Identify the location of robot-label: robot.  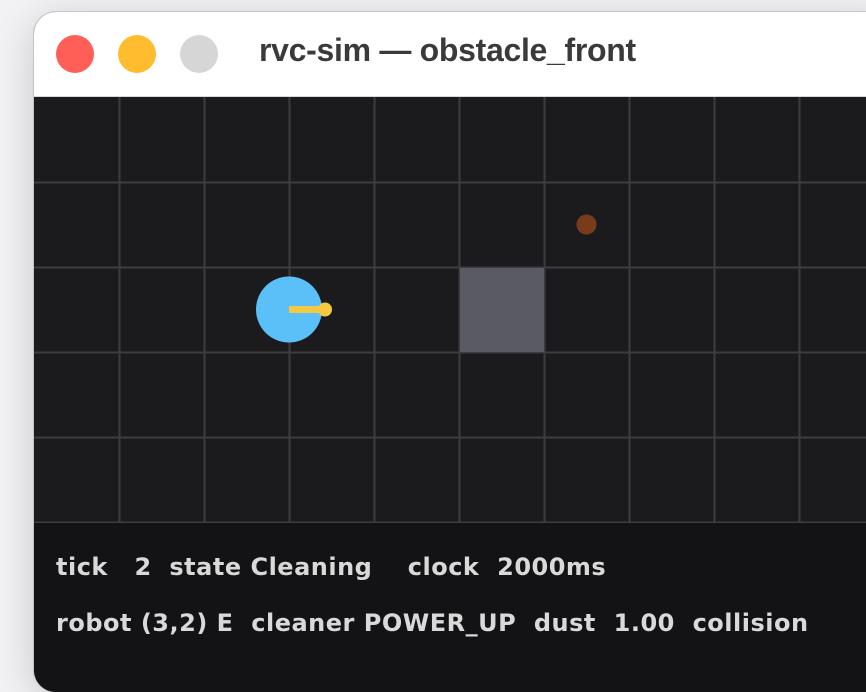
(94, 623).